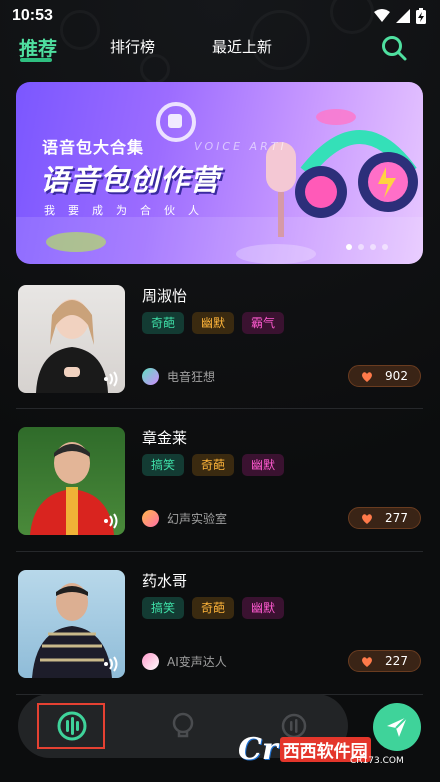  I want to click on banner-subtitle: 语音包大合集, so click(93, 147).